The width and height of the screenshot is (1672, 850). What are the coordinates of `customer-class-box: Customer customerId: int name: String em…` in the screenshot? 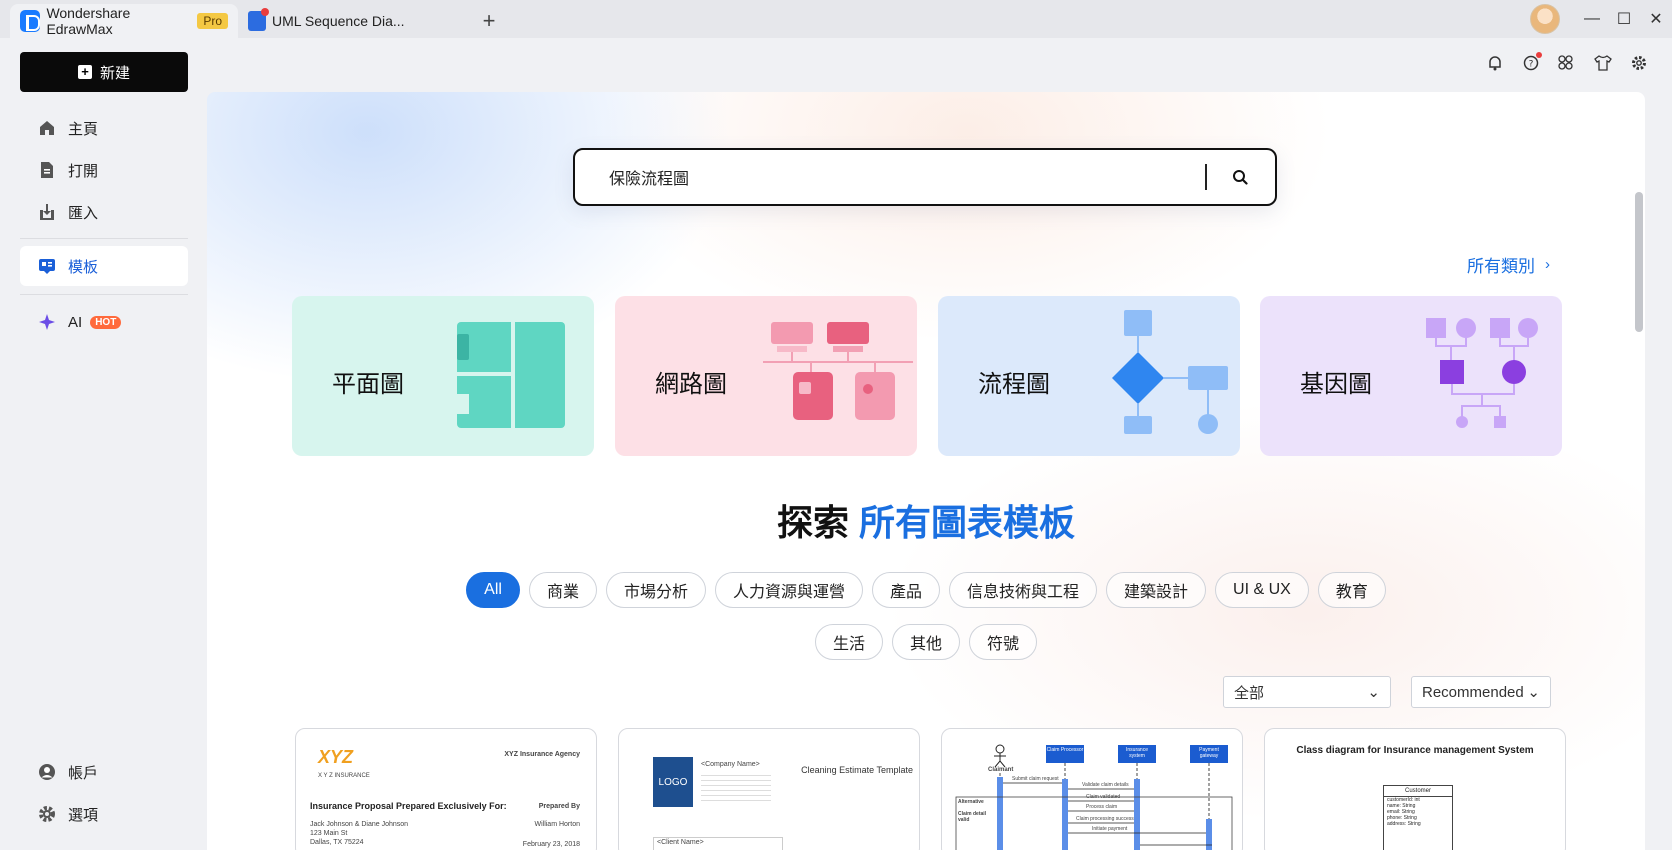 It's located at (1418, 817).